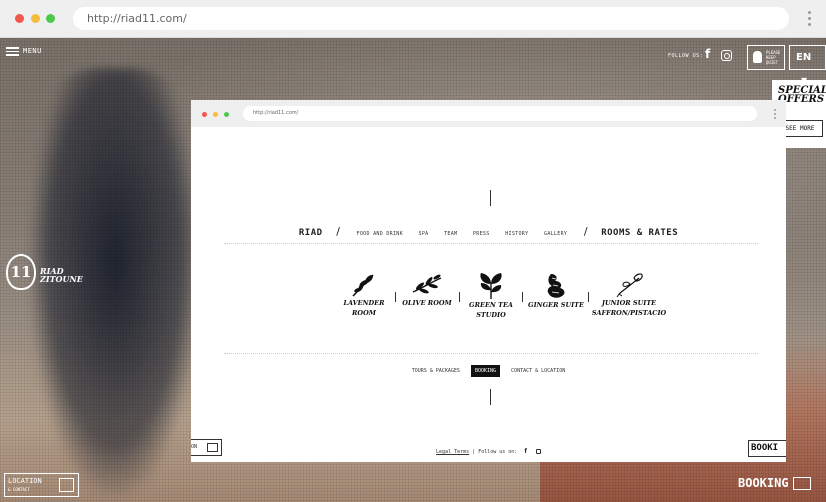 Image resolution: width=826 pixels, height=502 pixels. What do you see at coordinates (490, 198) in the screenshot?
I see `top-divider-line` at bounding box center [490, 198].